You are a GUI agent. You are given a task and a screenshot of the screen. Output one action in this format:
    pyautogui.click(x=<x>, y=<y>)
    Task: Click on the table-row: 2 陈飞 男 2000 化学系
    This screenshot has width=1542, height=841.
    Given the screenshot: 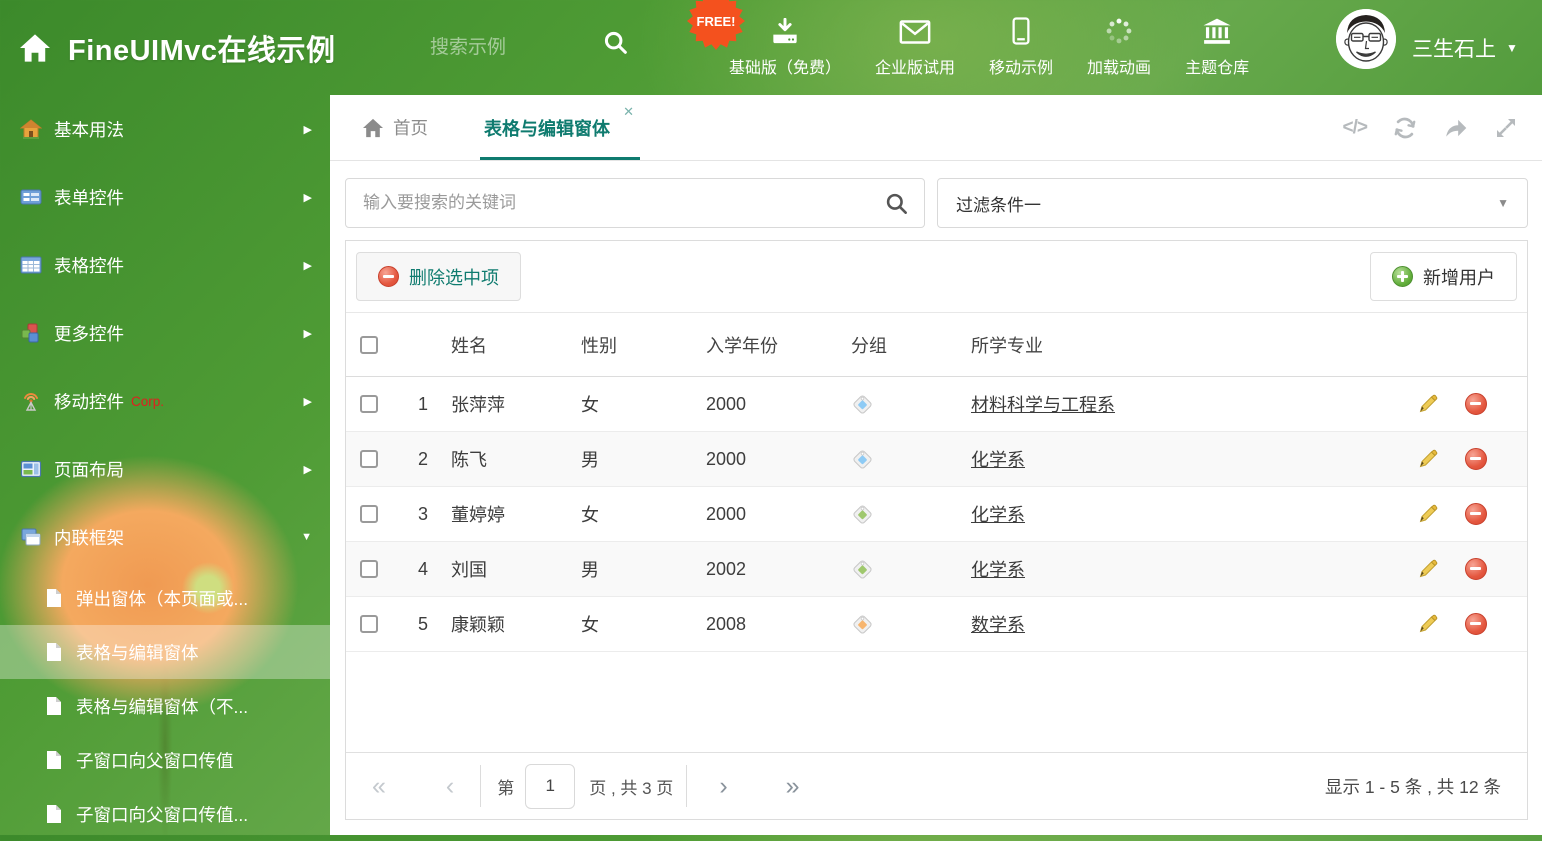 What is the action you would take?
    pyautogui.click(x=936, y=459)
    